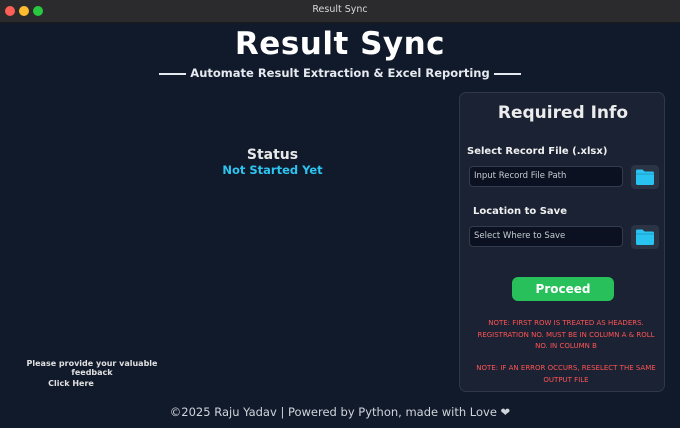 This screenshot has width=680, height=428. What do you see at coordinates (520, 211) in the screenshot?
I see `save-location-label: Location to Save` at bounding box center [520, 211].